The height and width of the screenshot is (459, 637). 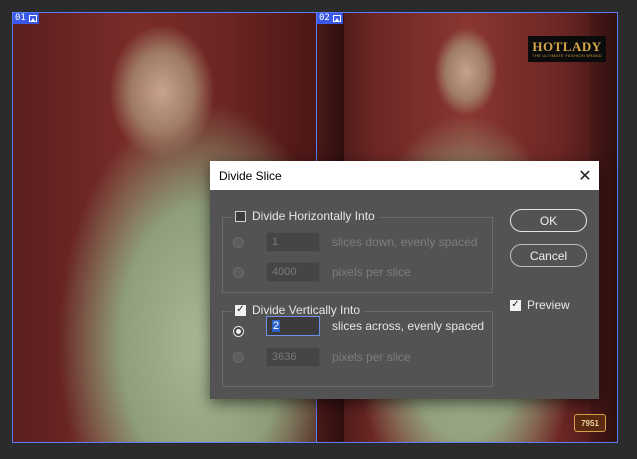 What do you see at coordinates (238, 357) in the screenshot?
I see `vertical-pixels-radio` at bounding box center [238, 357].